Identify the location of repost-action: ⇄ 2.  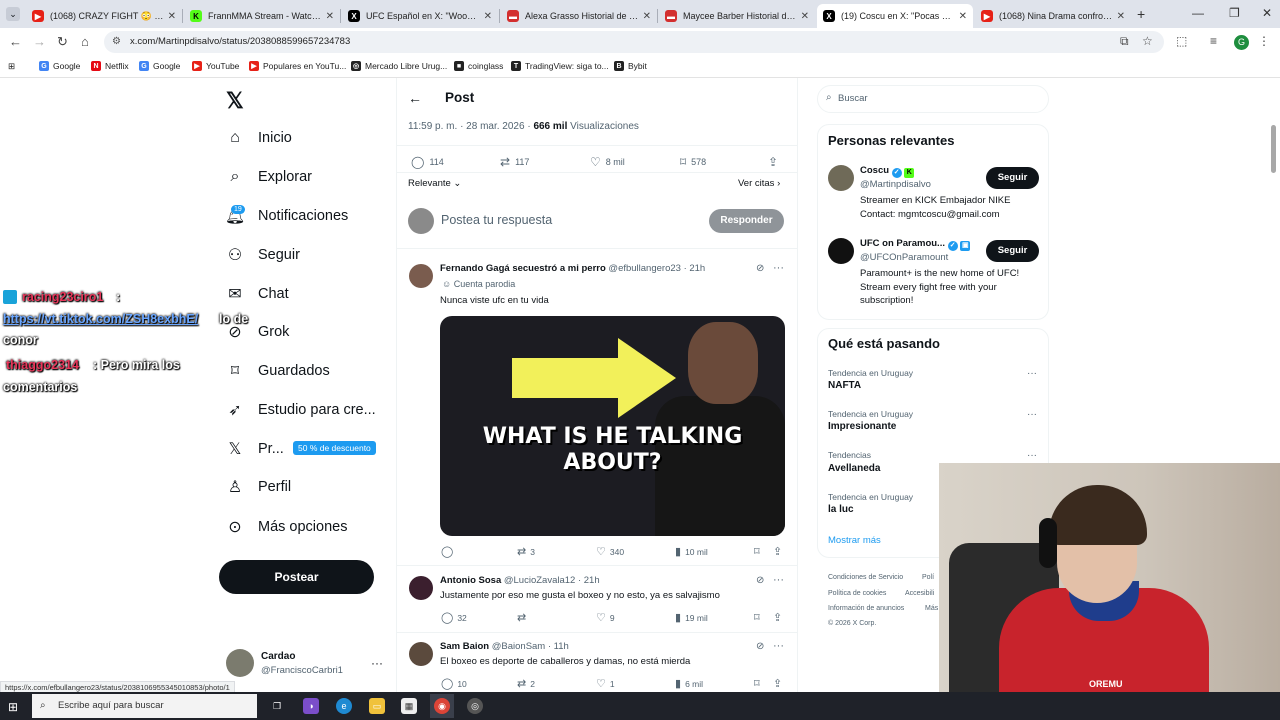
(526, 683).